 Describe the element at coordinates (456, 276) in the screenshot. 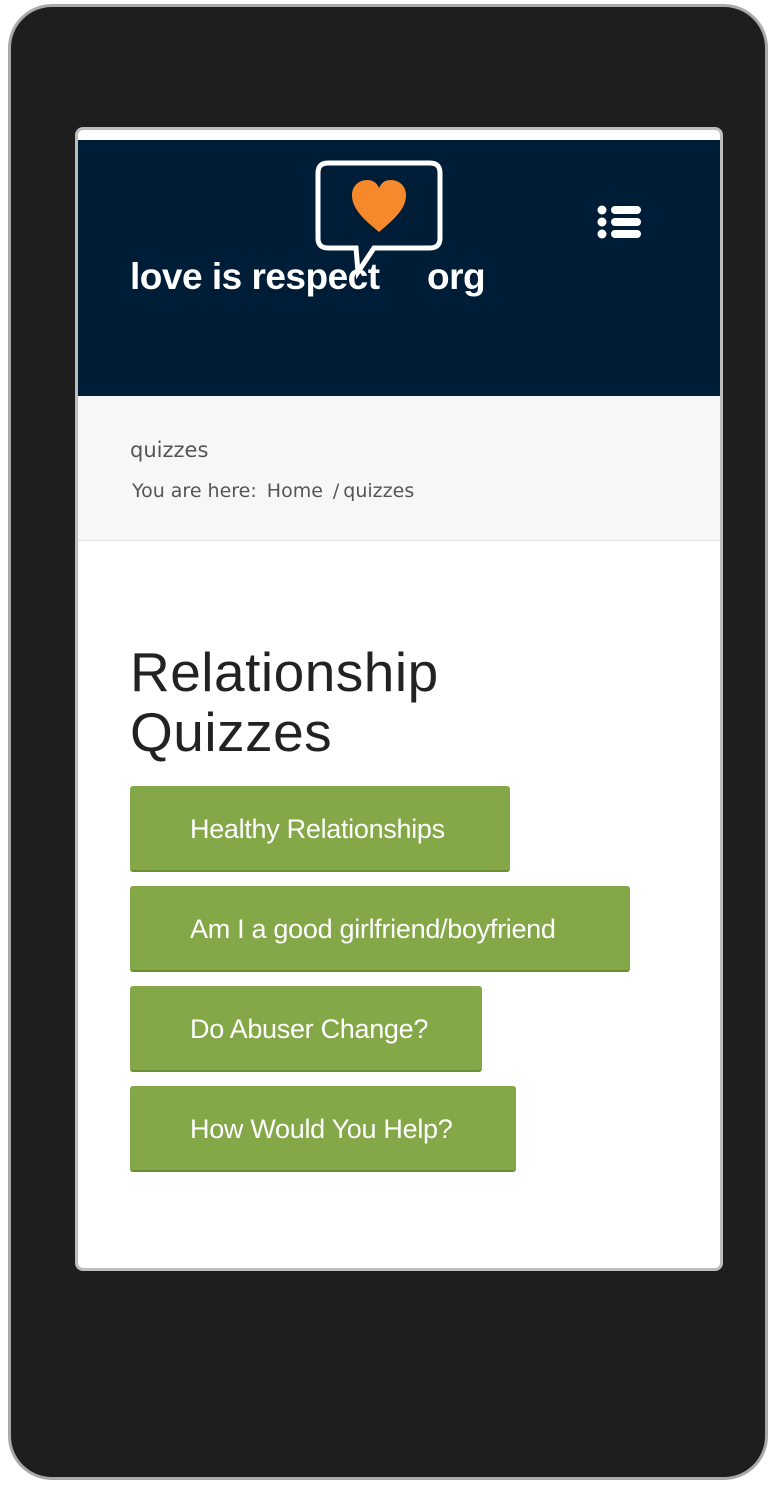

I see `logo-suffix: org` at that location.